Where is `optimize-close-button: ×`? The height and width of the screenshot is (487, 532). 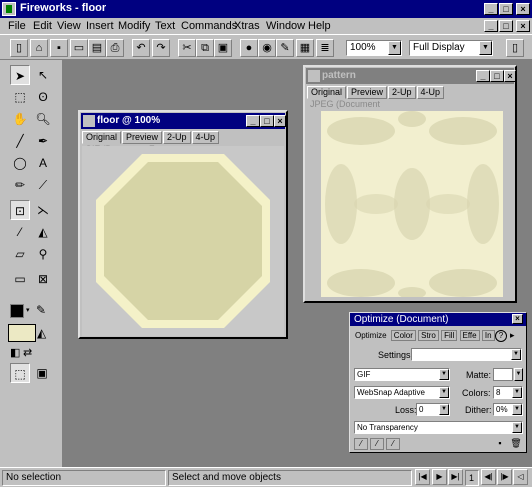 optimize-close-button: × is located at coordinates (517, 319).